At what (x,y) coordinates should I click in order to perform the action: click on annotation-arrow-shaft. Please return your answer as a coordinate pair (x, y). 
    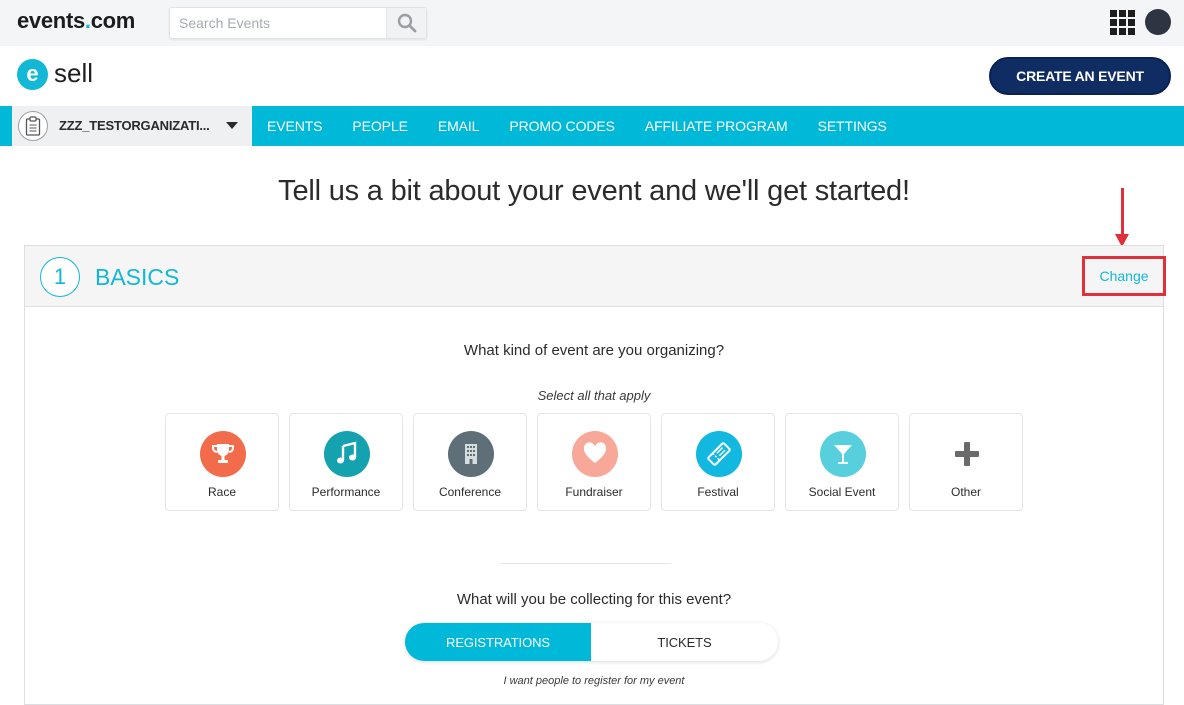
    Looking at the image, I should click on (1122, 212).